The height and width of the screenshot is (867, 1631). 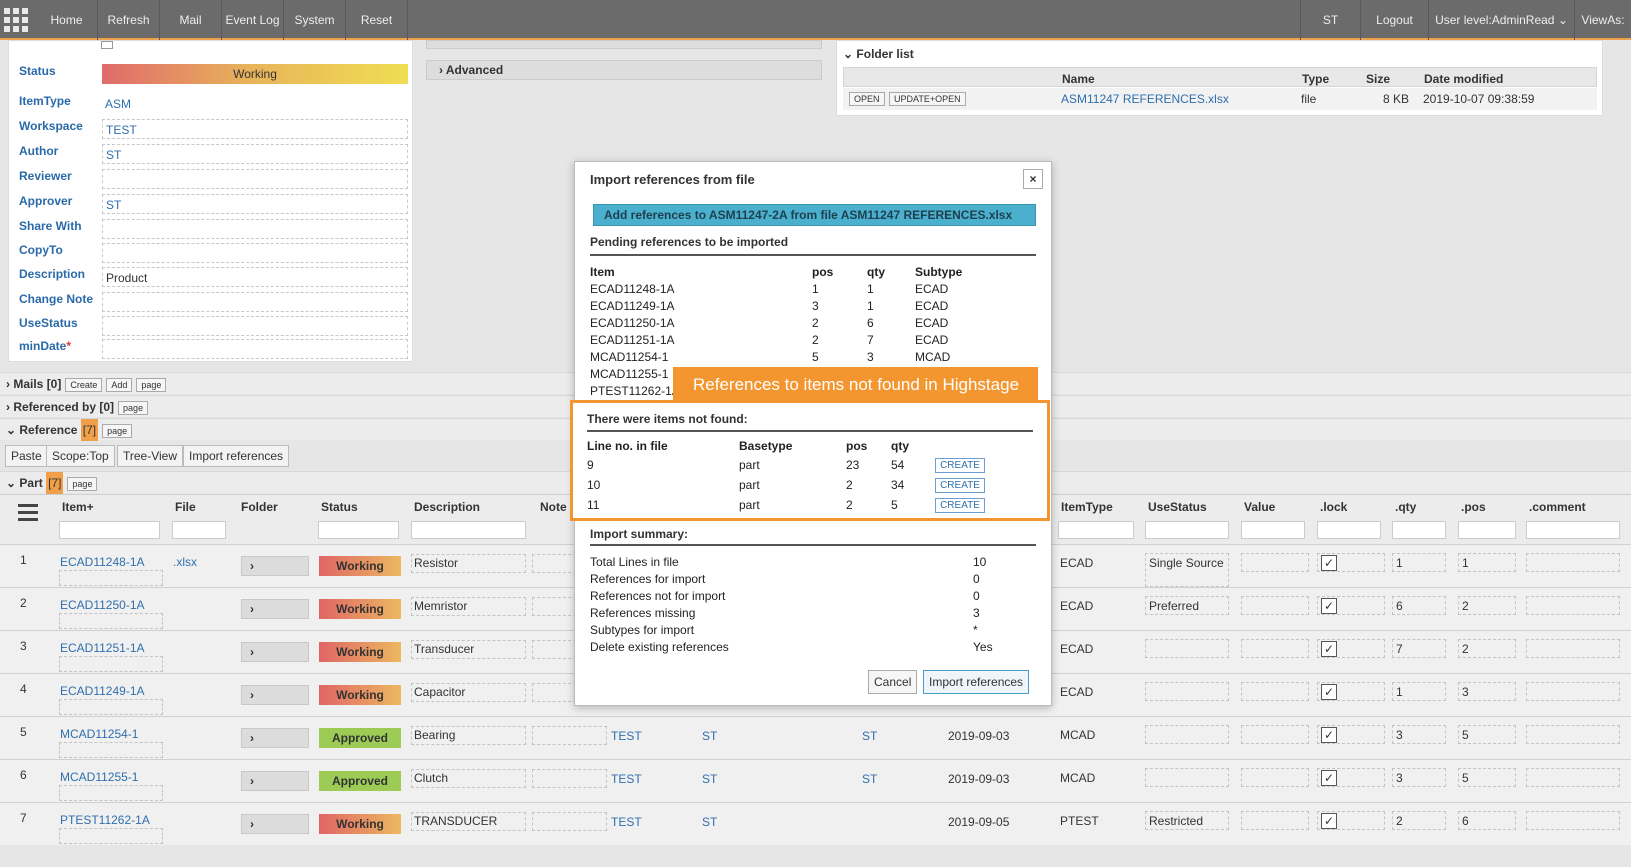 What do you see at coordinates (26, 456) in the screenshot?
I see `paste-button: Paste` at bounding box center [26, 456].